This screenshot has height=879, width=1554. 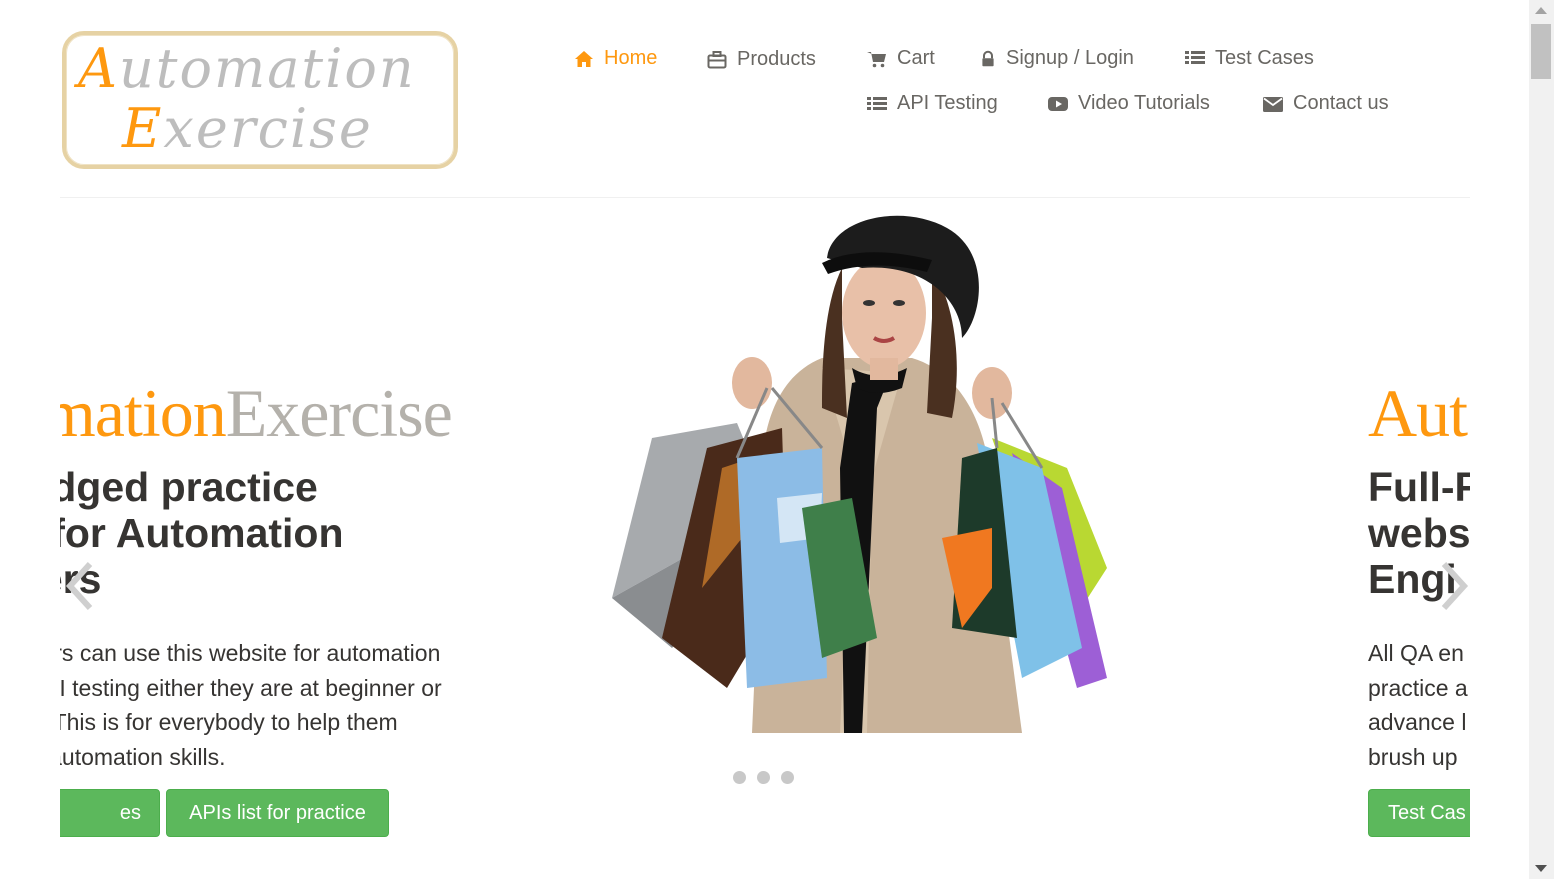 I want to click on logo-letter-e: E, so click(x=143, y=128).